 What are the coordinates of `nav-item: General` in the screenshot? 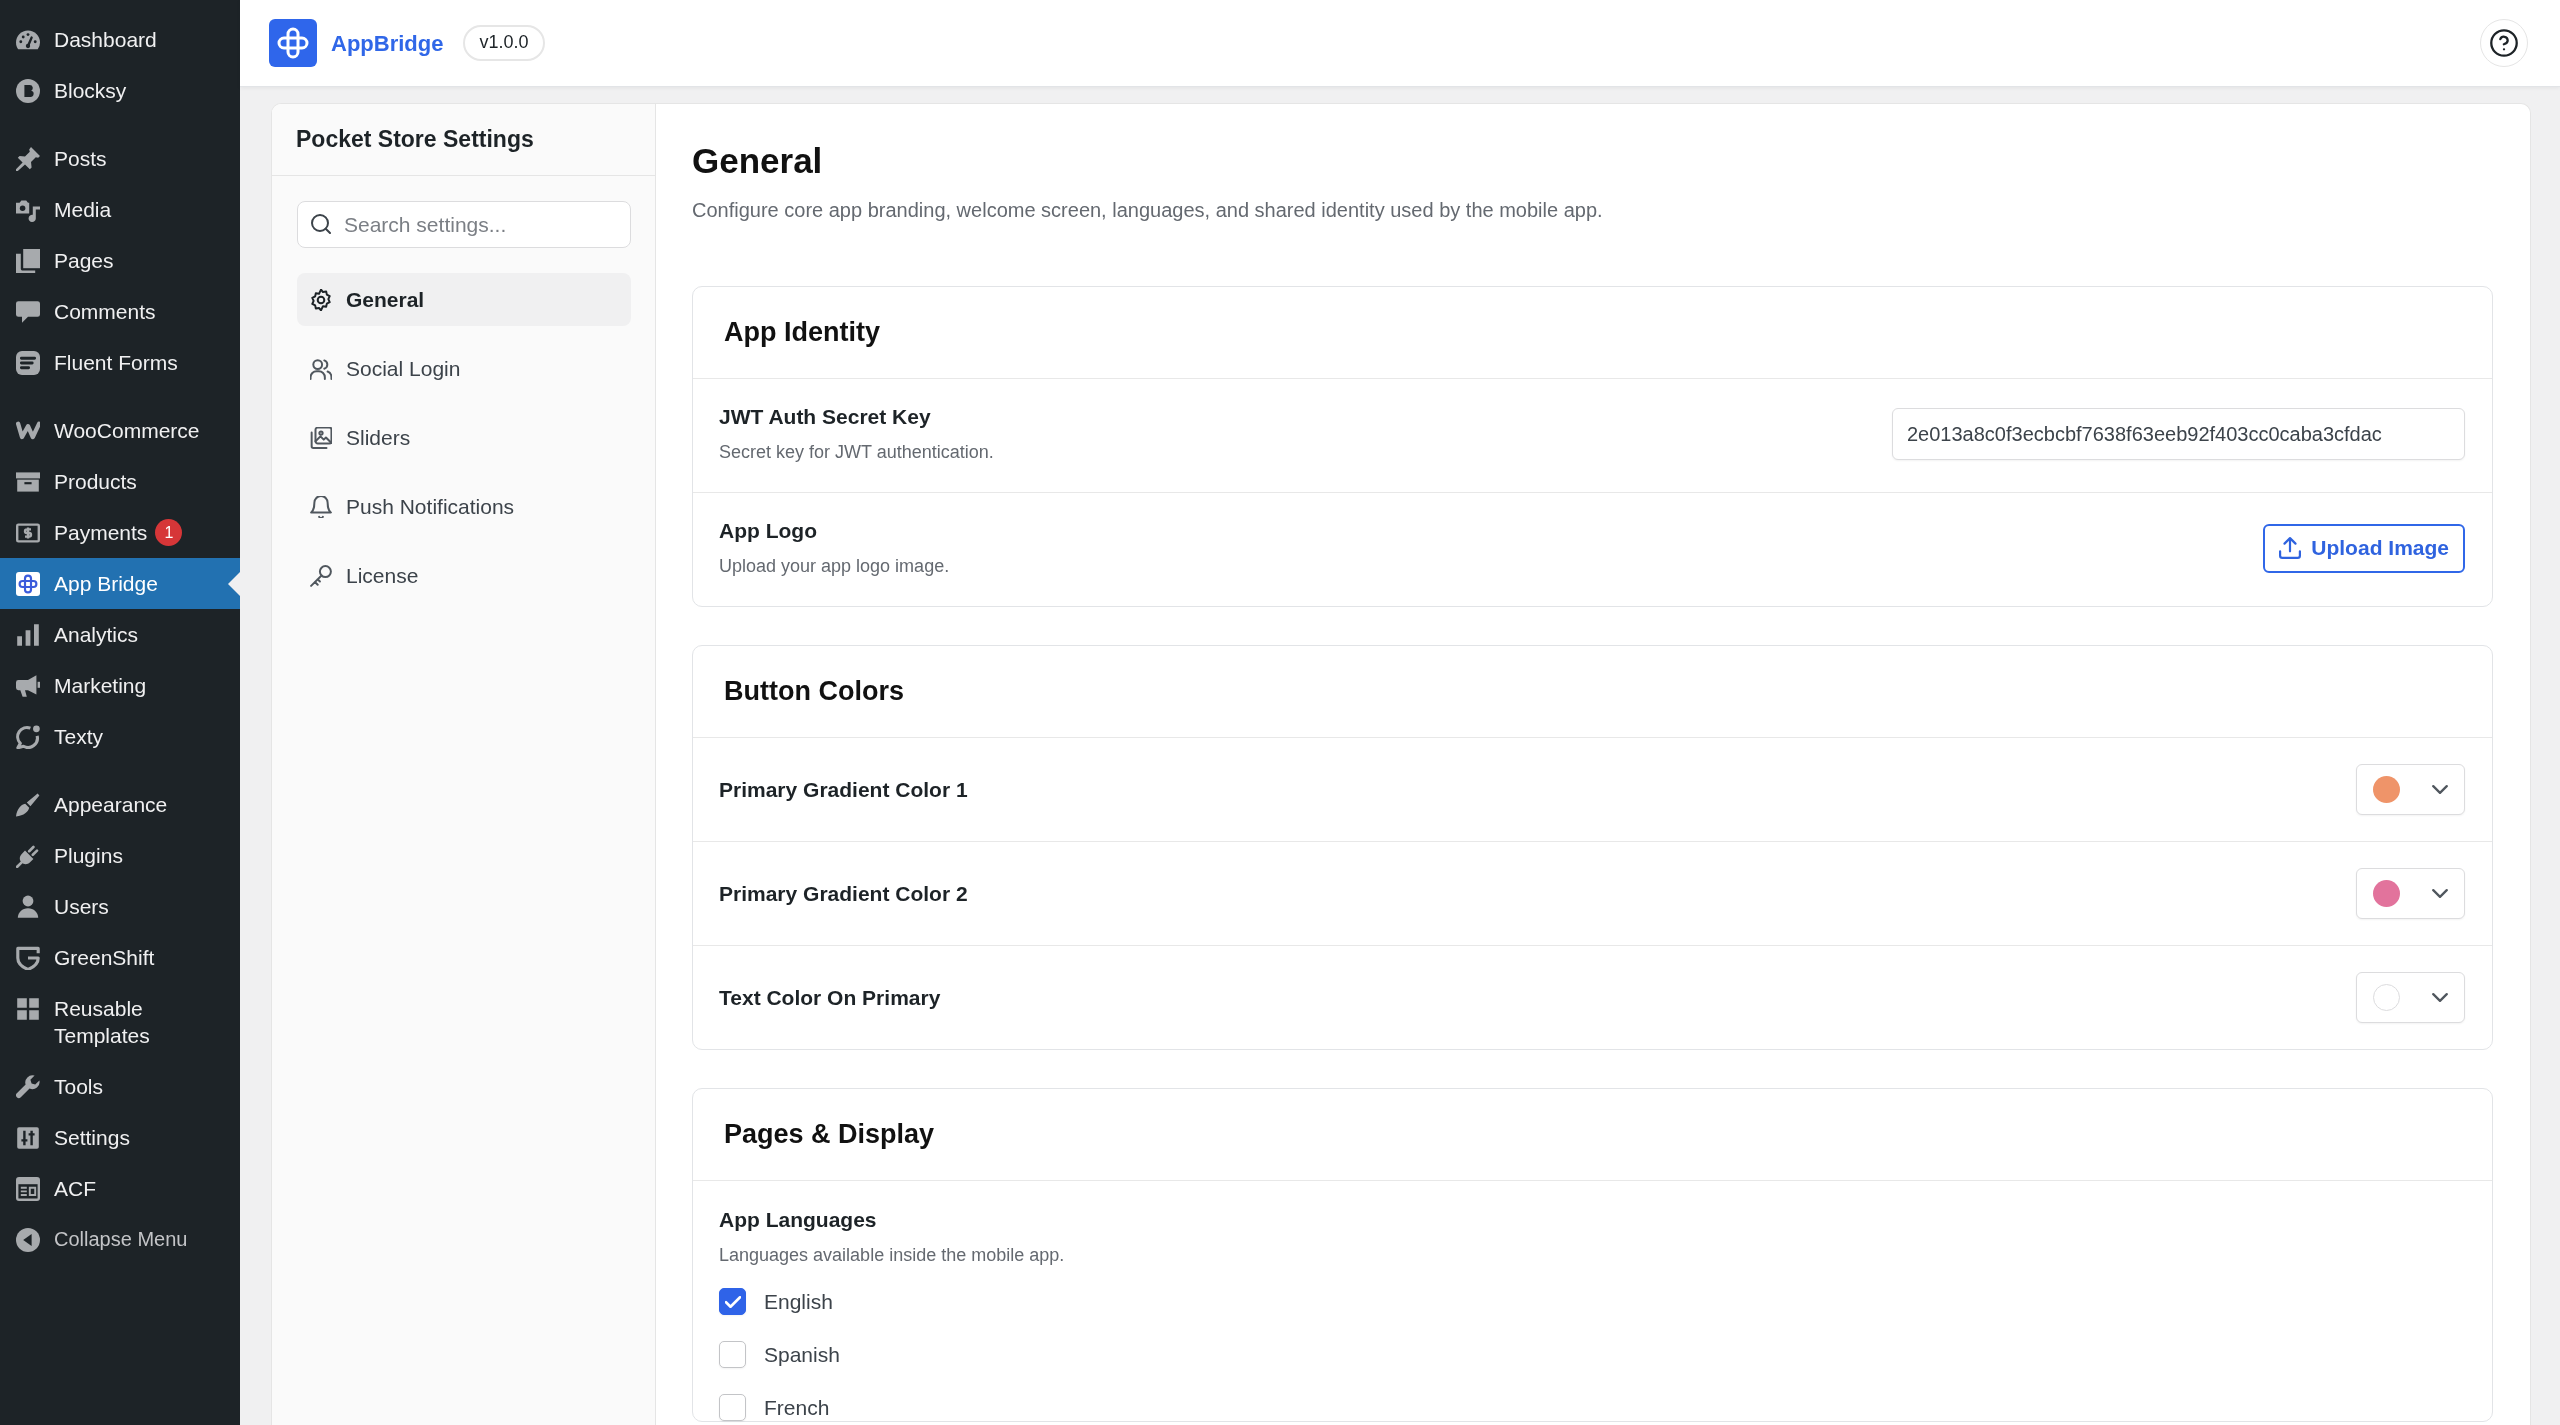 It's located at (464, 299).